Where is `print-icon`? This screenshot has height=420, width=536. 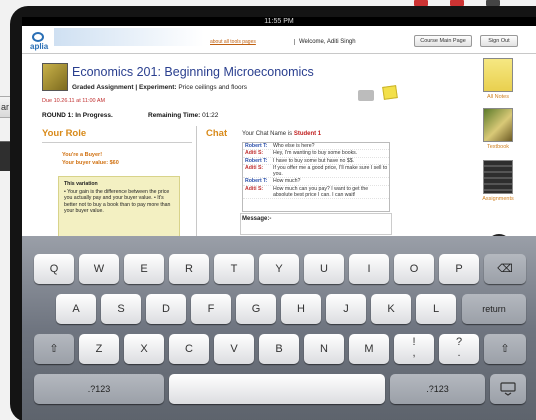
print-icon is located at coordinates (366, 95).